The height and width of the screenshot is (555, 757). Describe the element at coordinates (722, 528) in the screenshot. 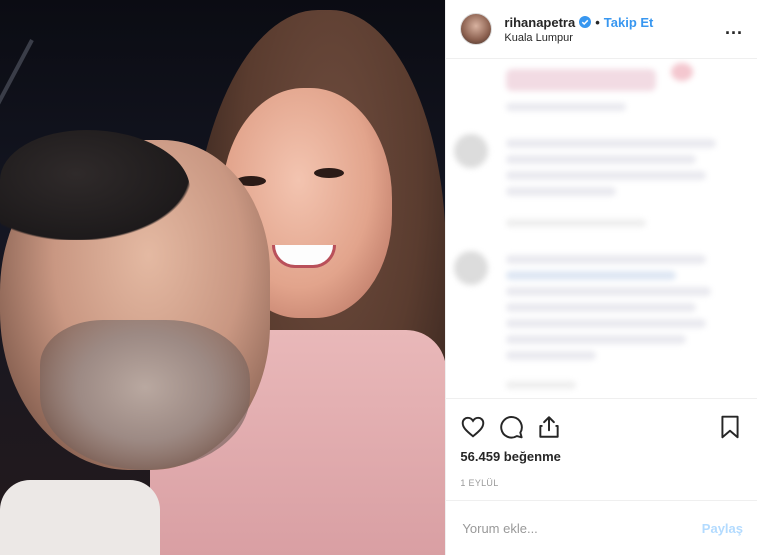

I see `post-comment-button: Paylaş` at that location.